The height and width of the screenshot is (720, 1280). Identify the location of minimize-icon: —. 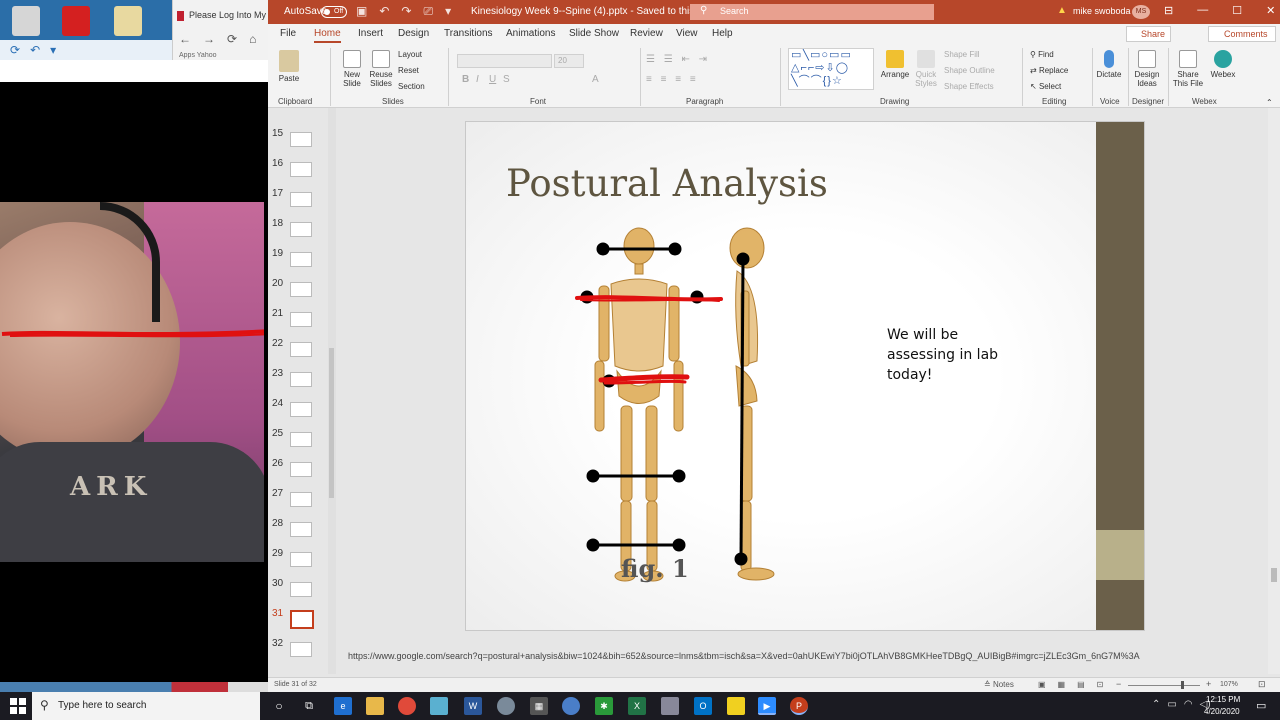
(1202, 10).